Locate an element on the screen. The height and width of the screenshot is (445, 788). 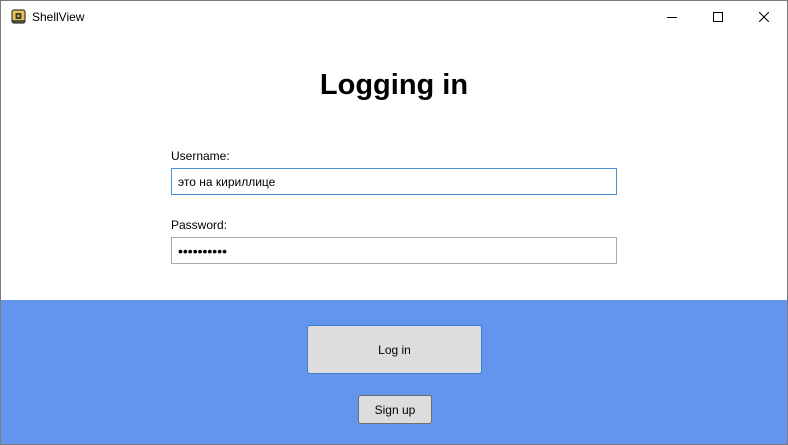
title-bar: ShellView is located at coordinates (394, 17).